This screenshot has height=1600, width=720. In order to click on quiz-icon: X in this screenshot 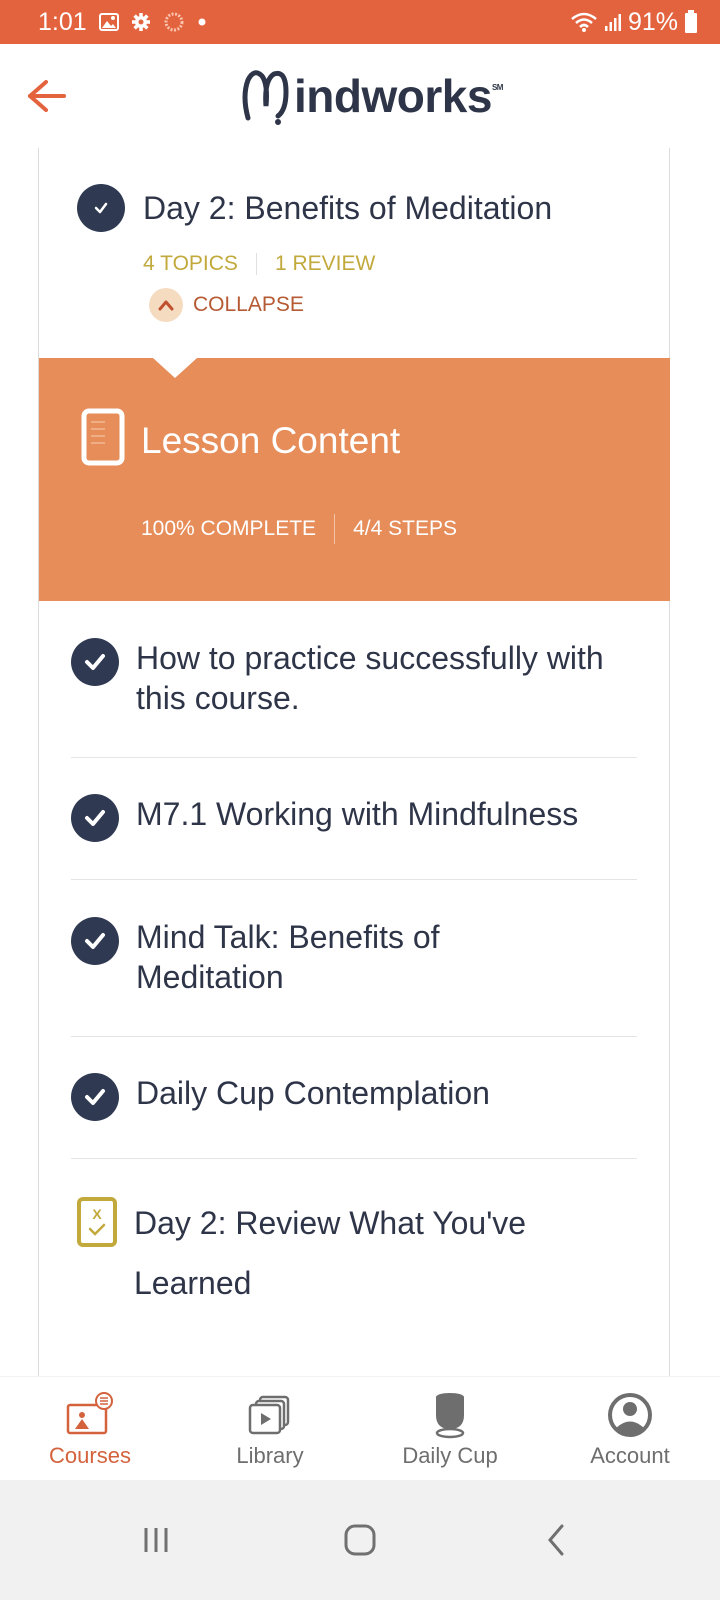, I will do `click(97, 1222)`.